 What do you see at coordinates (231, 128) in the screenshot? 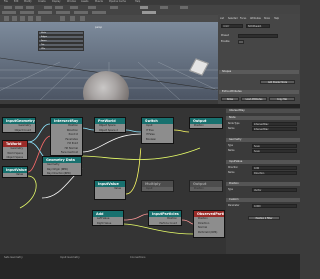
I see `prop-label: Name` at bounding box center [231, 128].